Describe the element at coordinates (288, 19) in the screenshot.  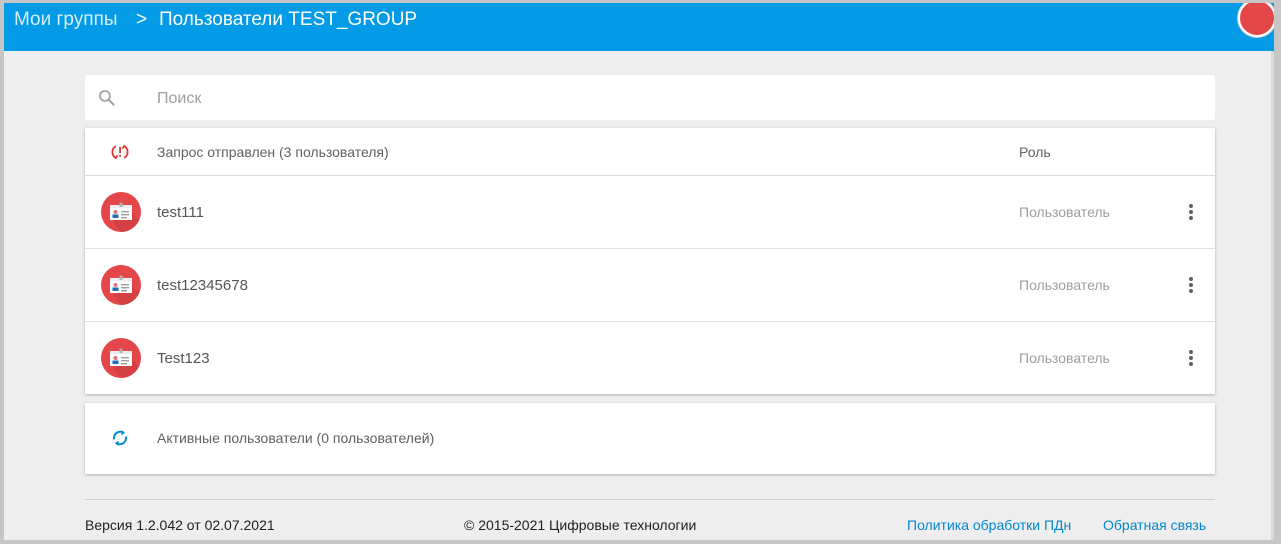
I see `page-title: Пользователи TEST_GROUP` at that location.